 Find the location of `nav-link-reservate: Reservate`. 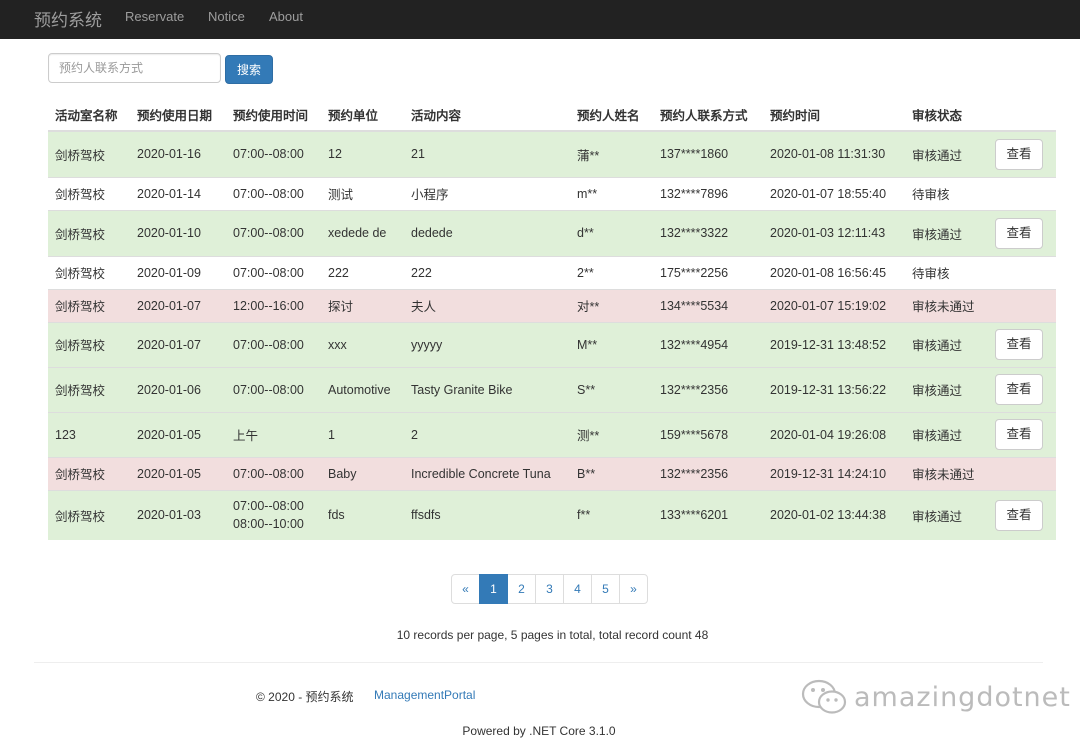

nav-link-reservate: Reservate is located at coordinates (154, 16).